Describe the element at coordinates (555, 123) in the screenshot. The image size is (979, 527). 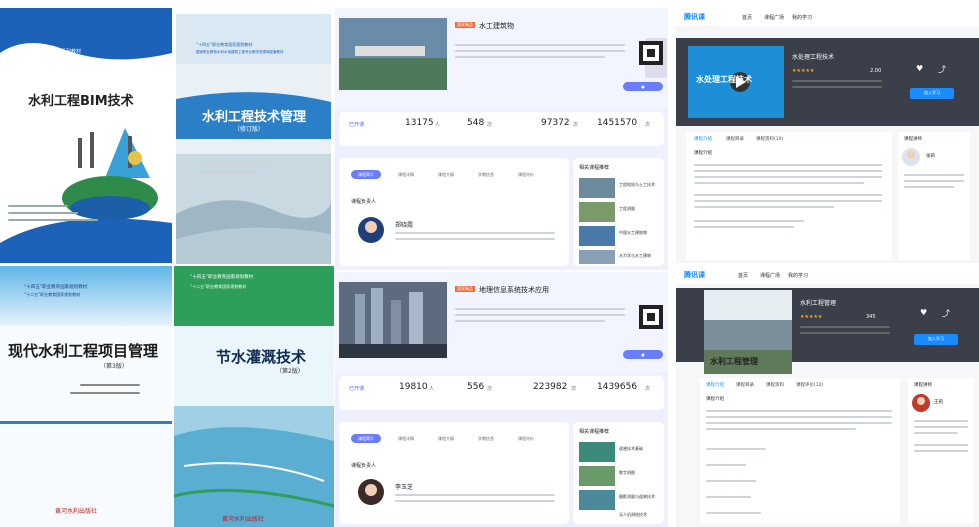
I see `stat-value: 97372` at that location.